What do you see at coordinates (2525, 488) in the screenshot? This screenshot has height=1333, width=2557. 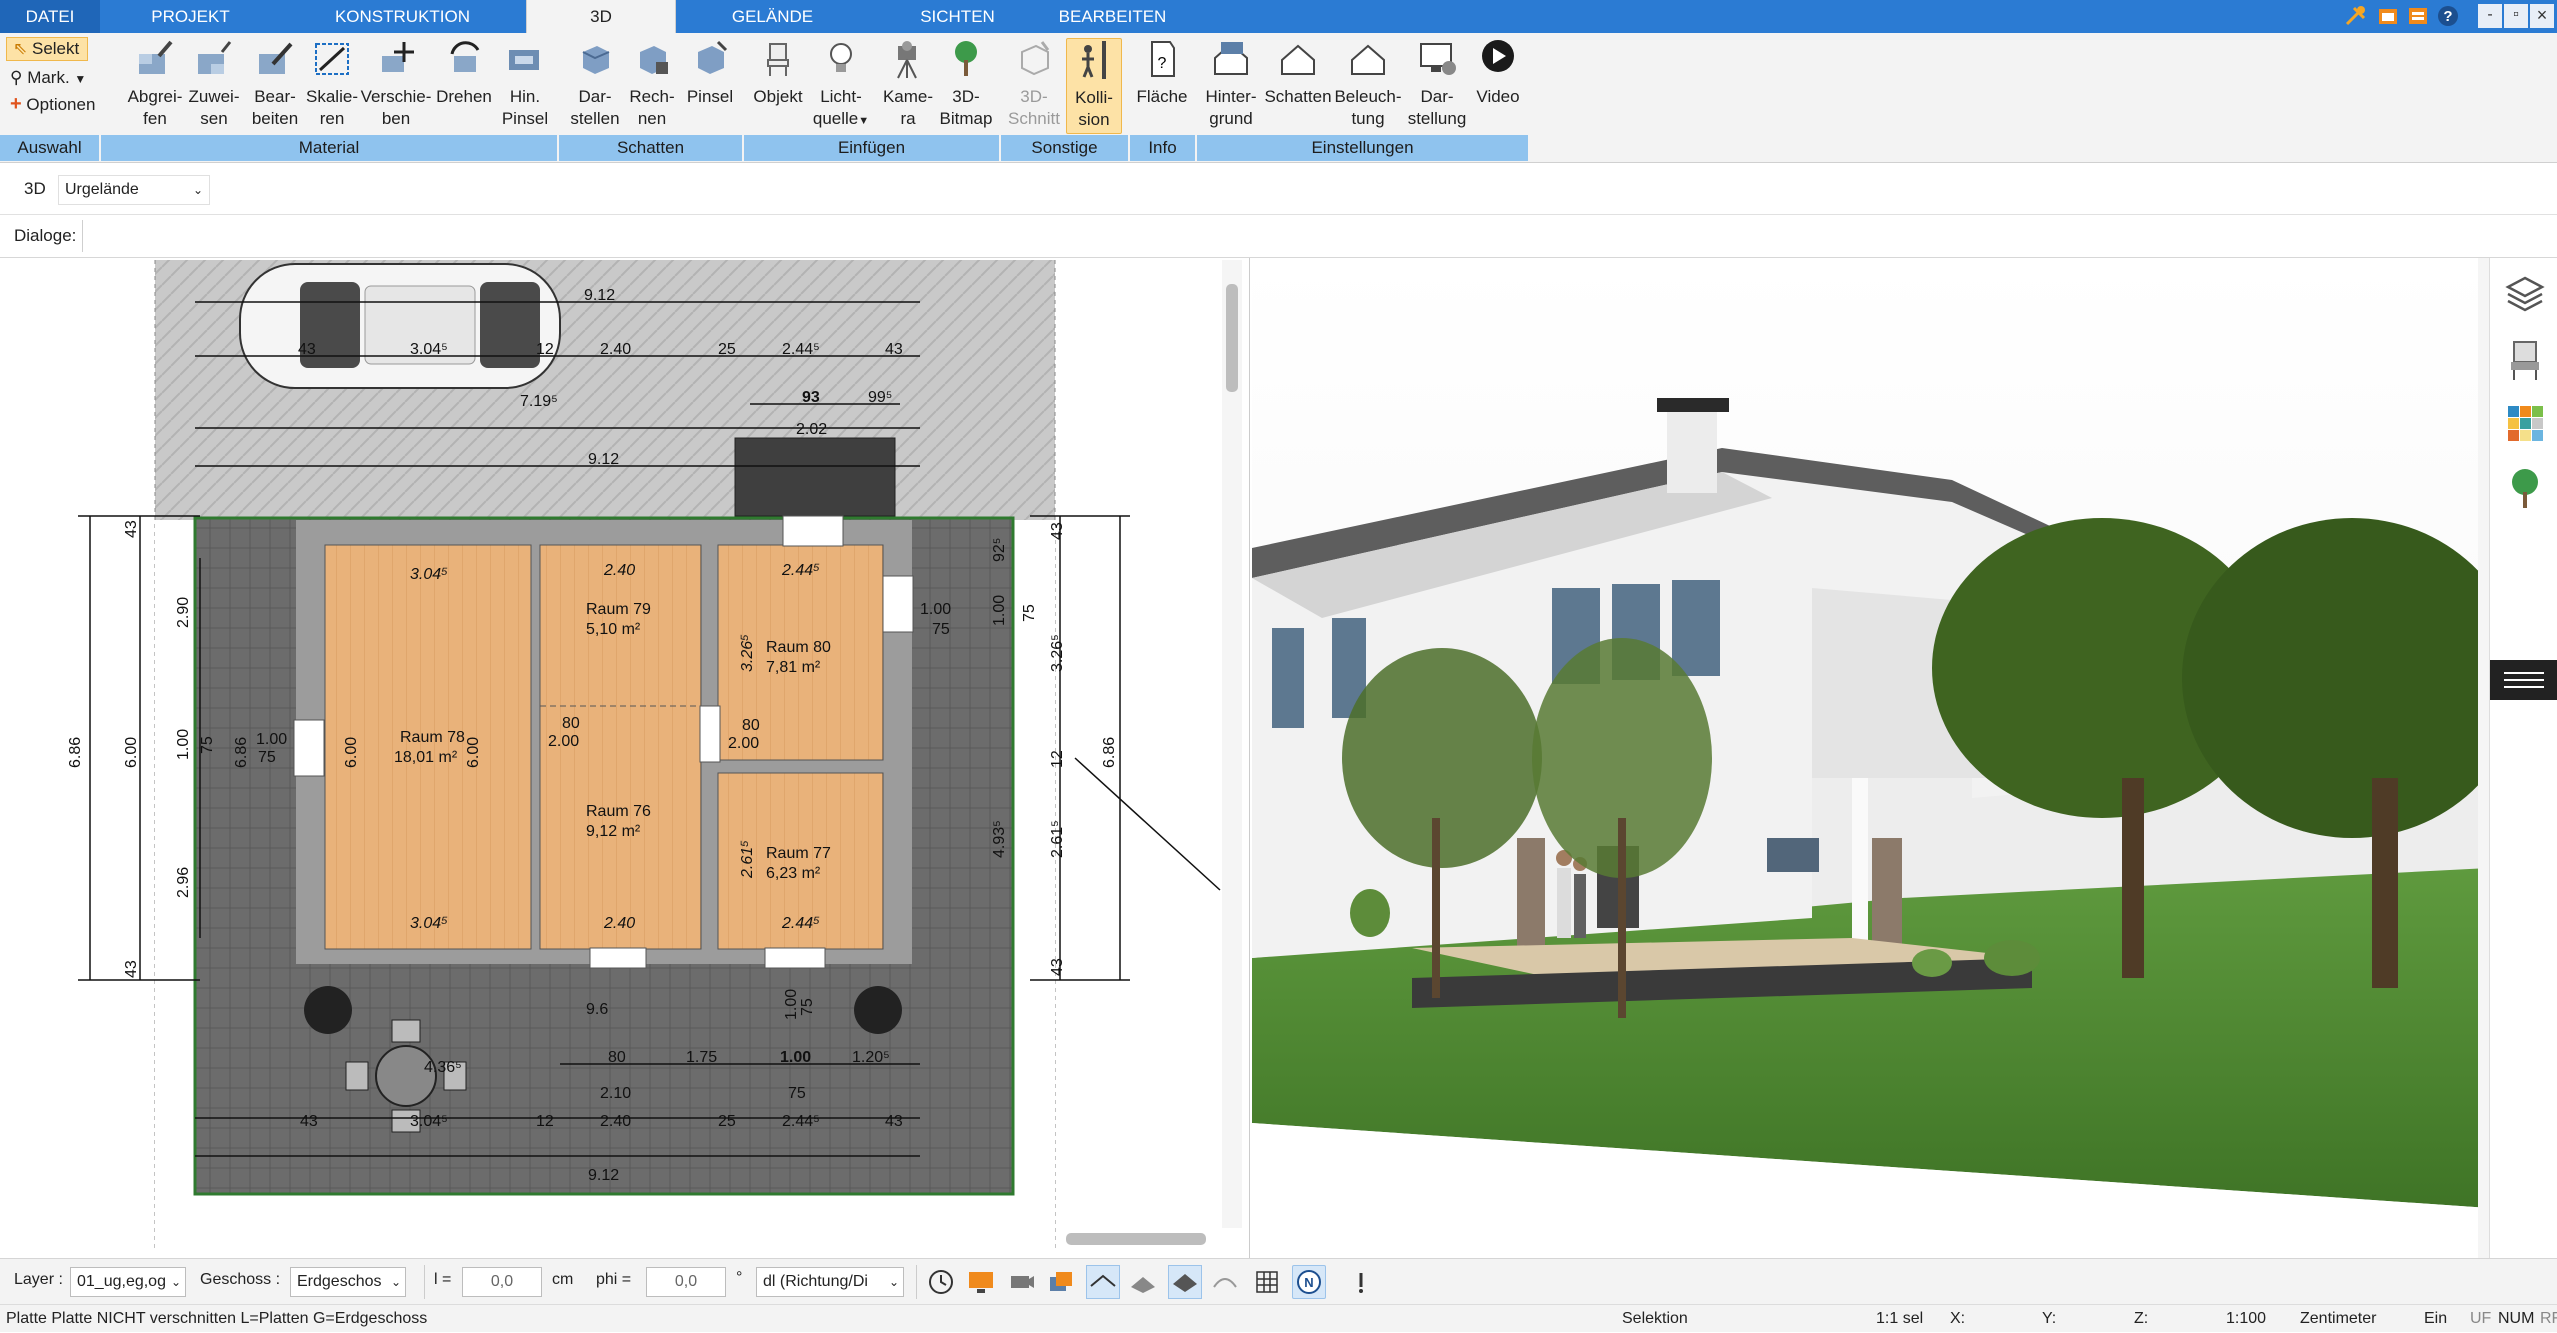 I see `plants-icon` at bounding box center [2525, 488].